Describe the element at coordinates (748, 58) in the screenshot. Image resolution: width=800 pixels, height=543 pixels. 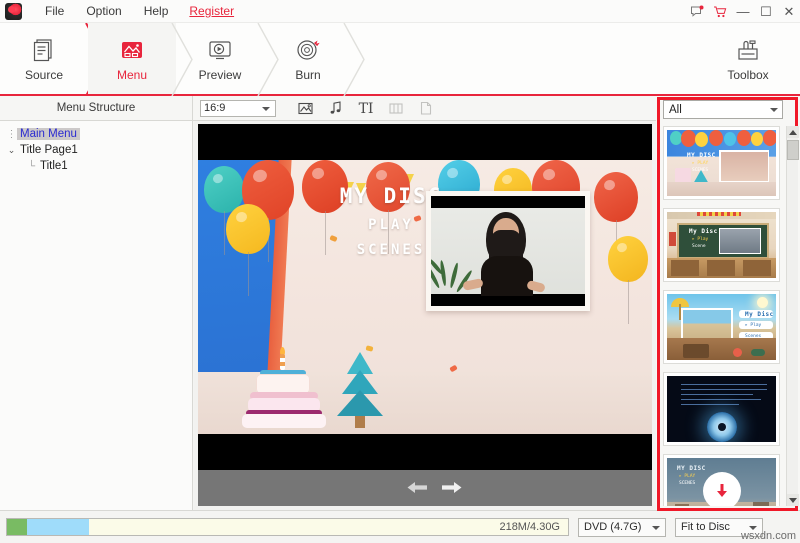
I see `ribbon-toolbox: Toolbox` at that location.